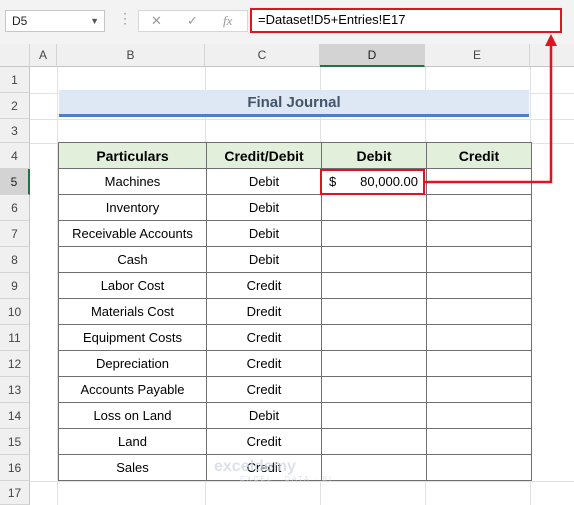  I want to click on column-header-a: A, so click(43, 55).